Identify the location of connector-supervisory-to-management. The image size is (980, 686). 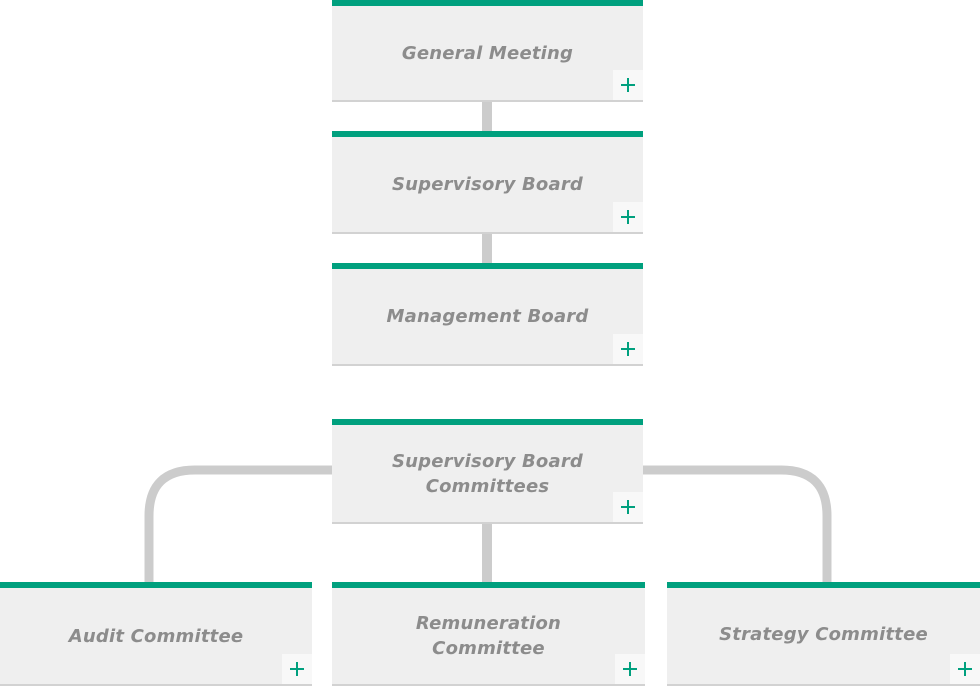
(487, 248).